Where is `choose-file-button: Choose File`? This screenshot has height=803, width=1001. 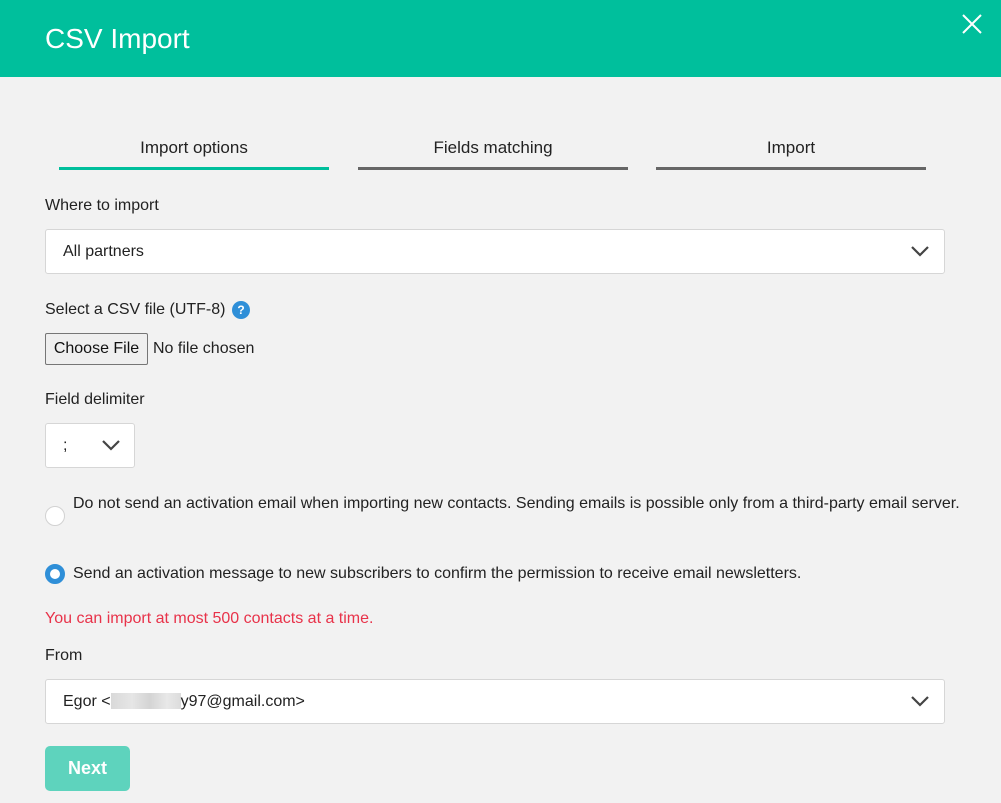
choose-file-button: Choose File is located at coordinates (96, 349).